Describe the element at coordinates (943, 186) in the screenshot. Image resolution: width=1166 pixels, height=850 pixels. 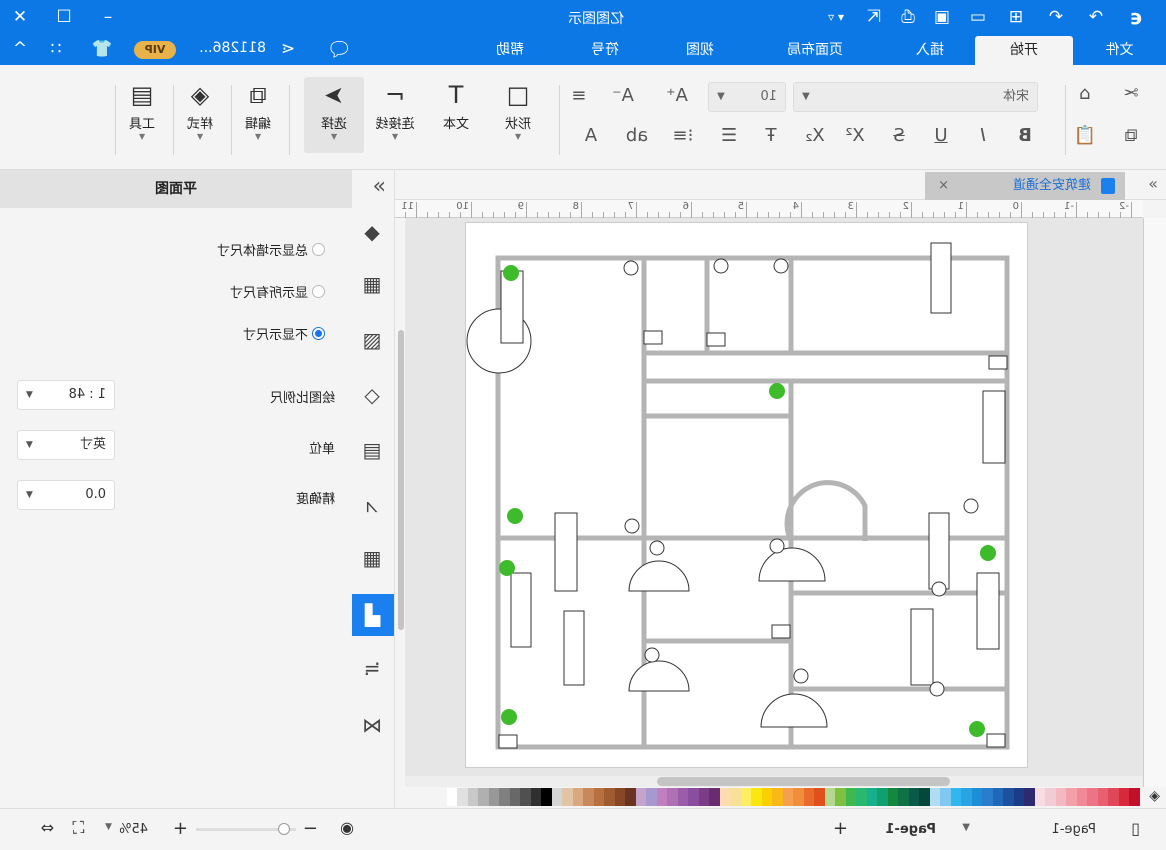
I see `close-tab-icon: ×` at that location.